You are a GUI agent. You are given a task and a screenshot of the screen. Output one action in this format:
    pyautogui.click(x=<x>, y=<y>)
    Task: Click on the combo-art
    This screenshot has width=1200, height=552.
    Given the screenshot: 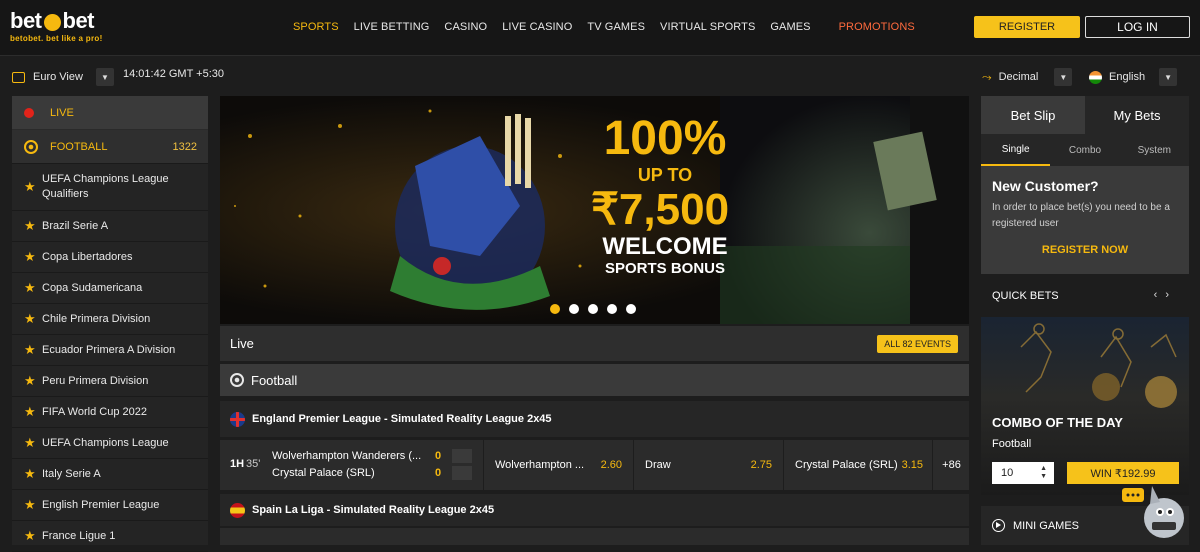 What is the action you would take?
    pyautogui.click(x=1098, y=365)
    